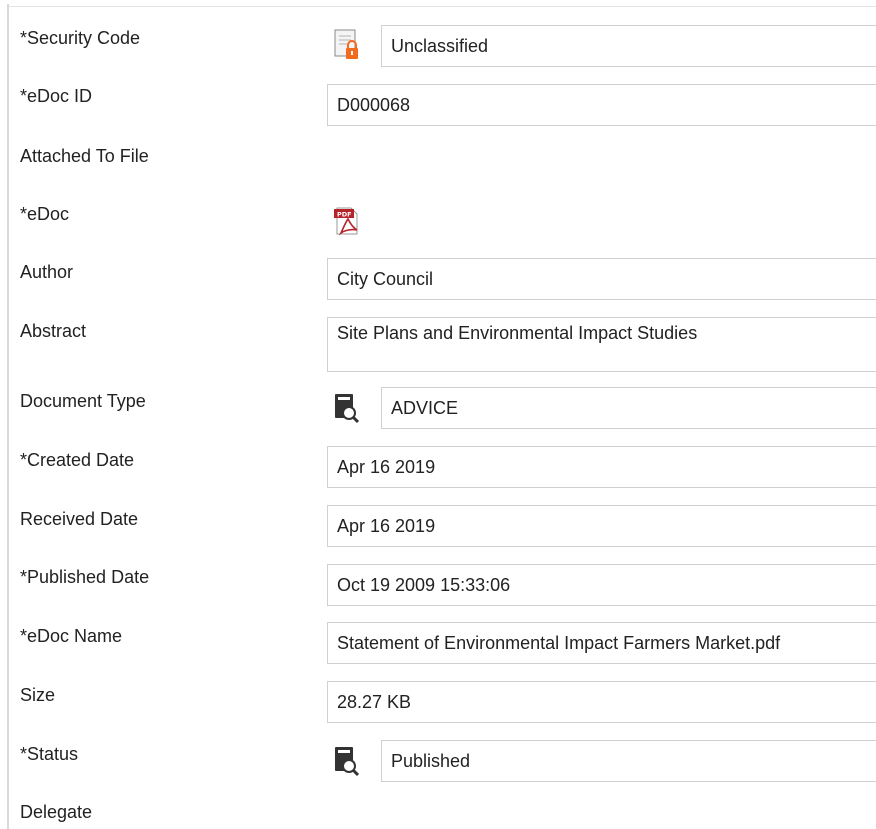  What do you see at coordinates (601, 467) in the screenshot?
I see `created-date-field: Apr 16 2019` at bounding box center [601, 467].